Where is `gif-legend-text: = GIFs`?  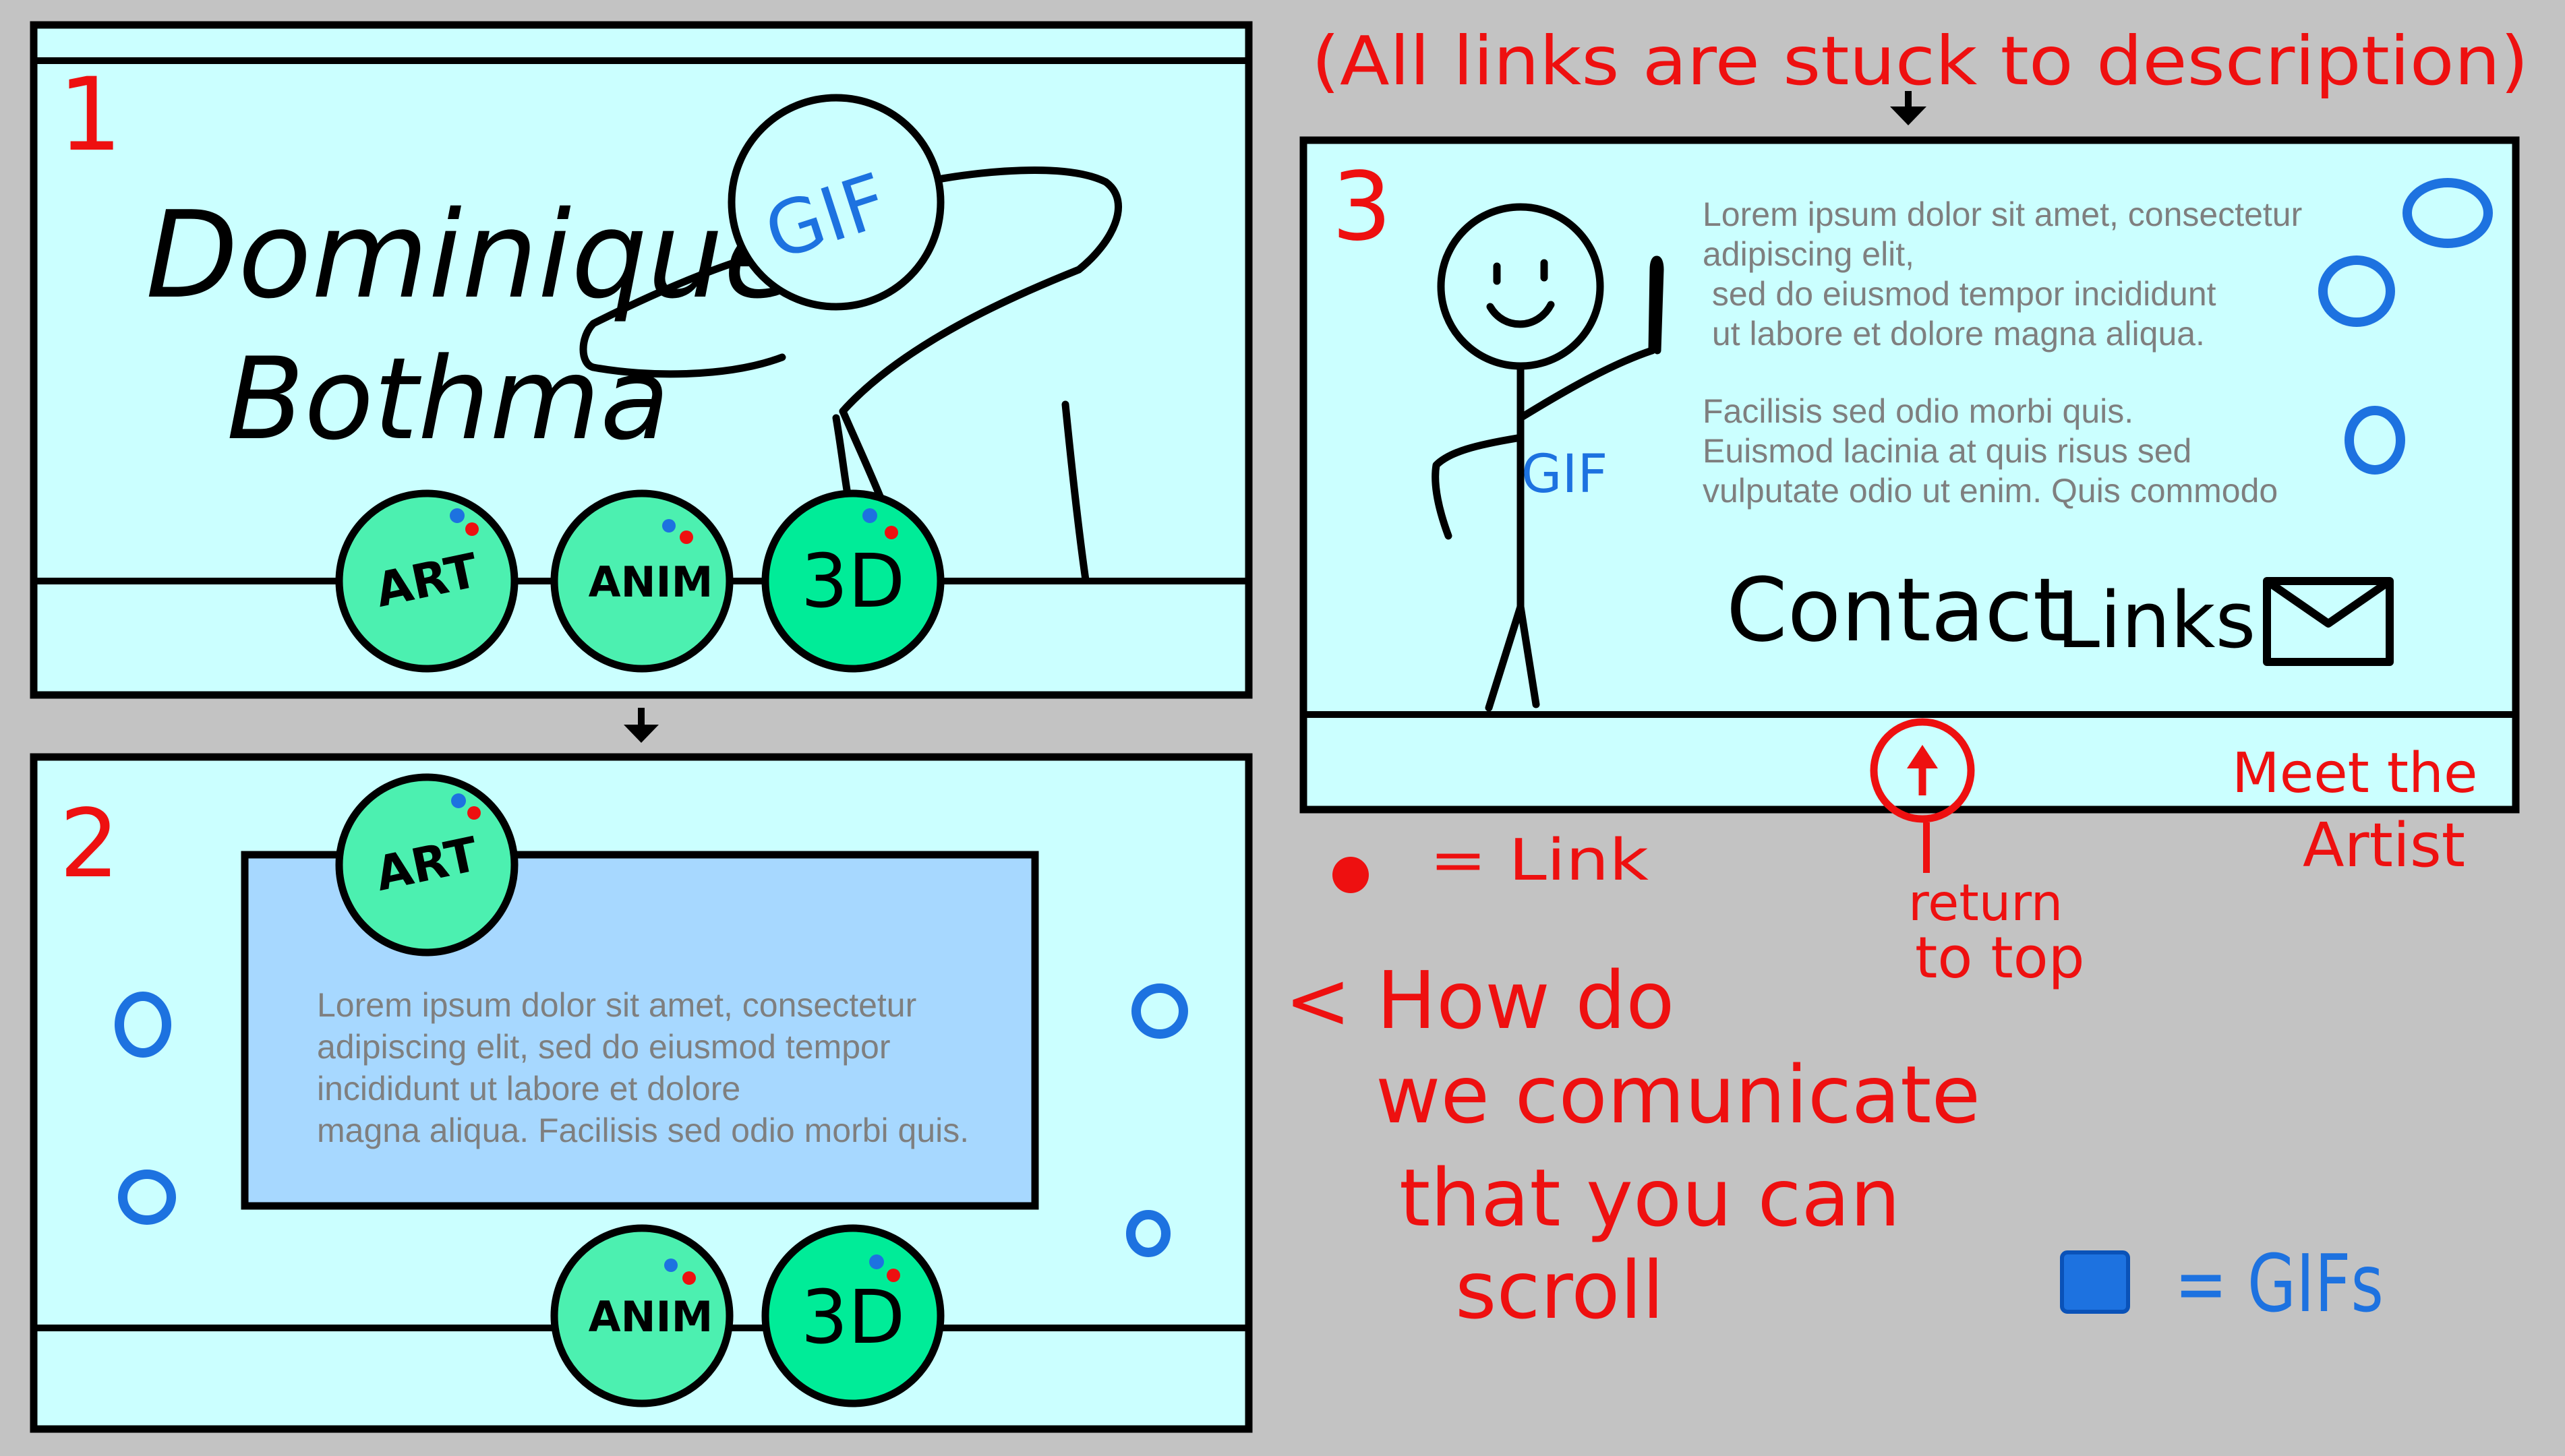
gif-legend-text: = GIFs is located at coordinates (2279, 1283).